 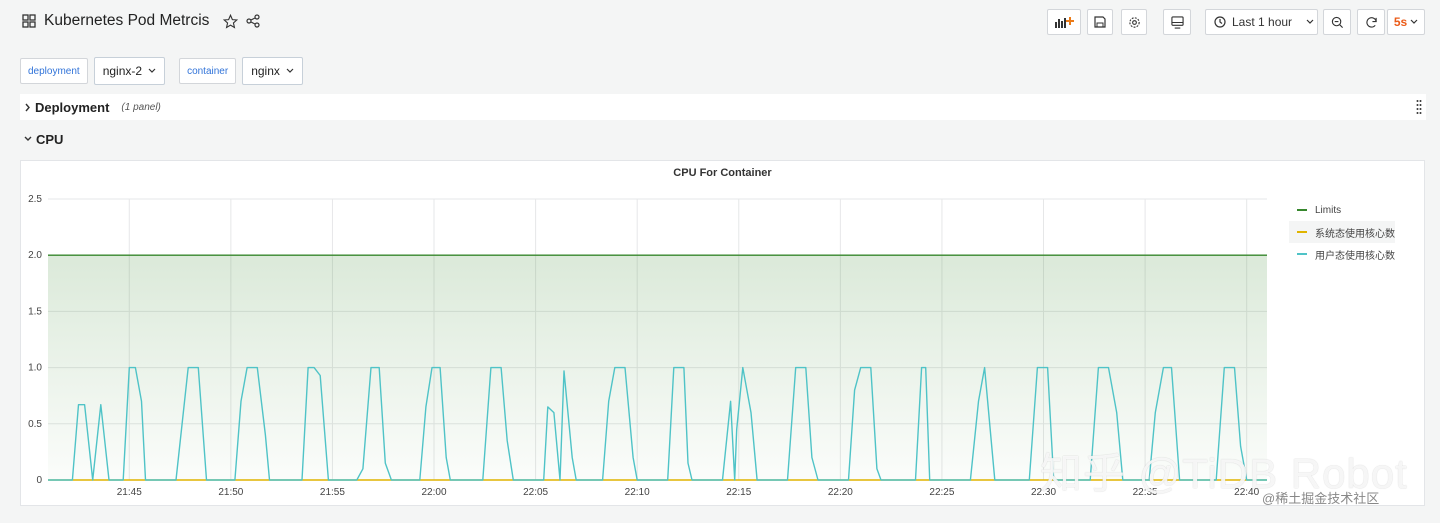 What do you see at coordinates (35, 368) in the screenshot?
I see `y-tick-label: 1.0` at bounding box center [35, 368].